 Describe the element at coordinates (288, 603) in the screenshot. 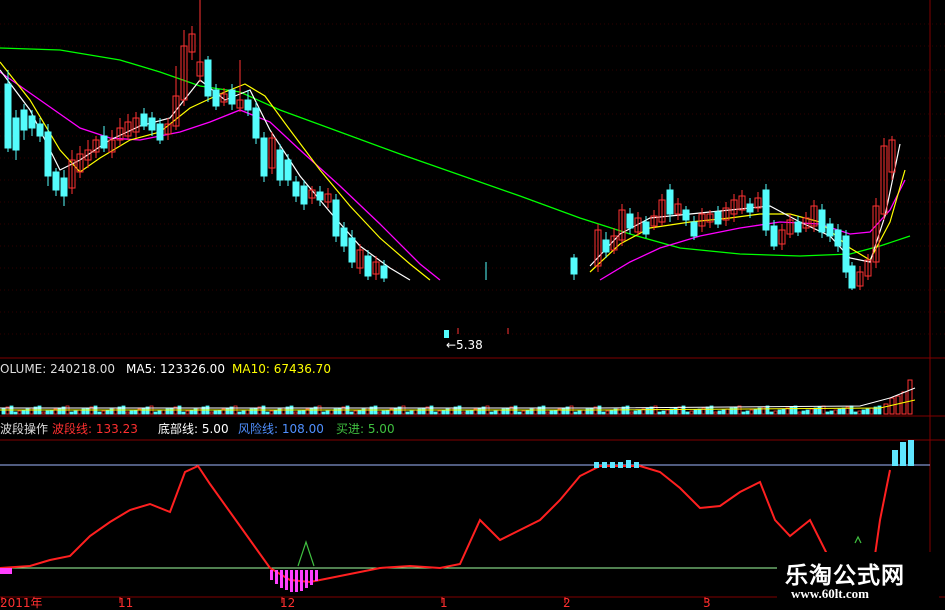

I see `axis-tick-2: 12` at that location.